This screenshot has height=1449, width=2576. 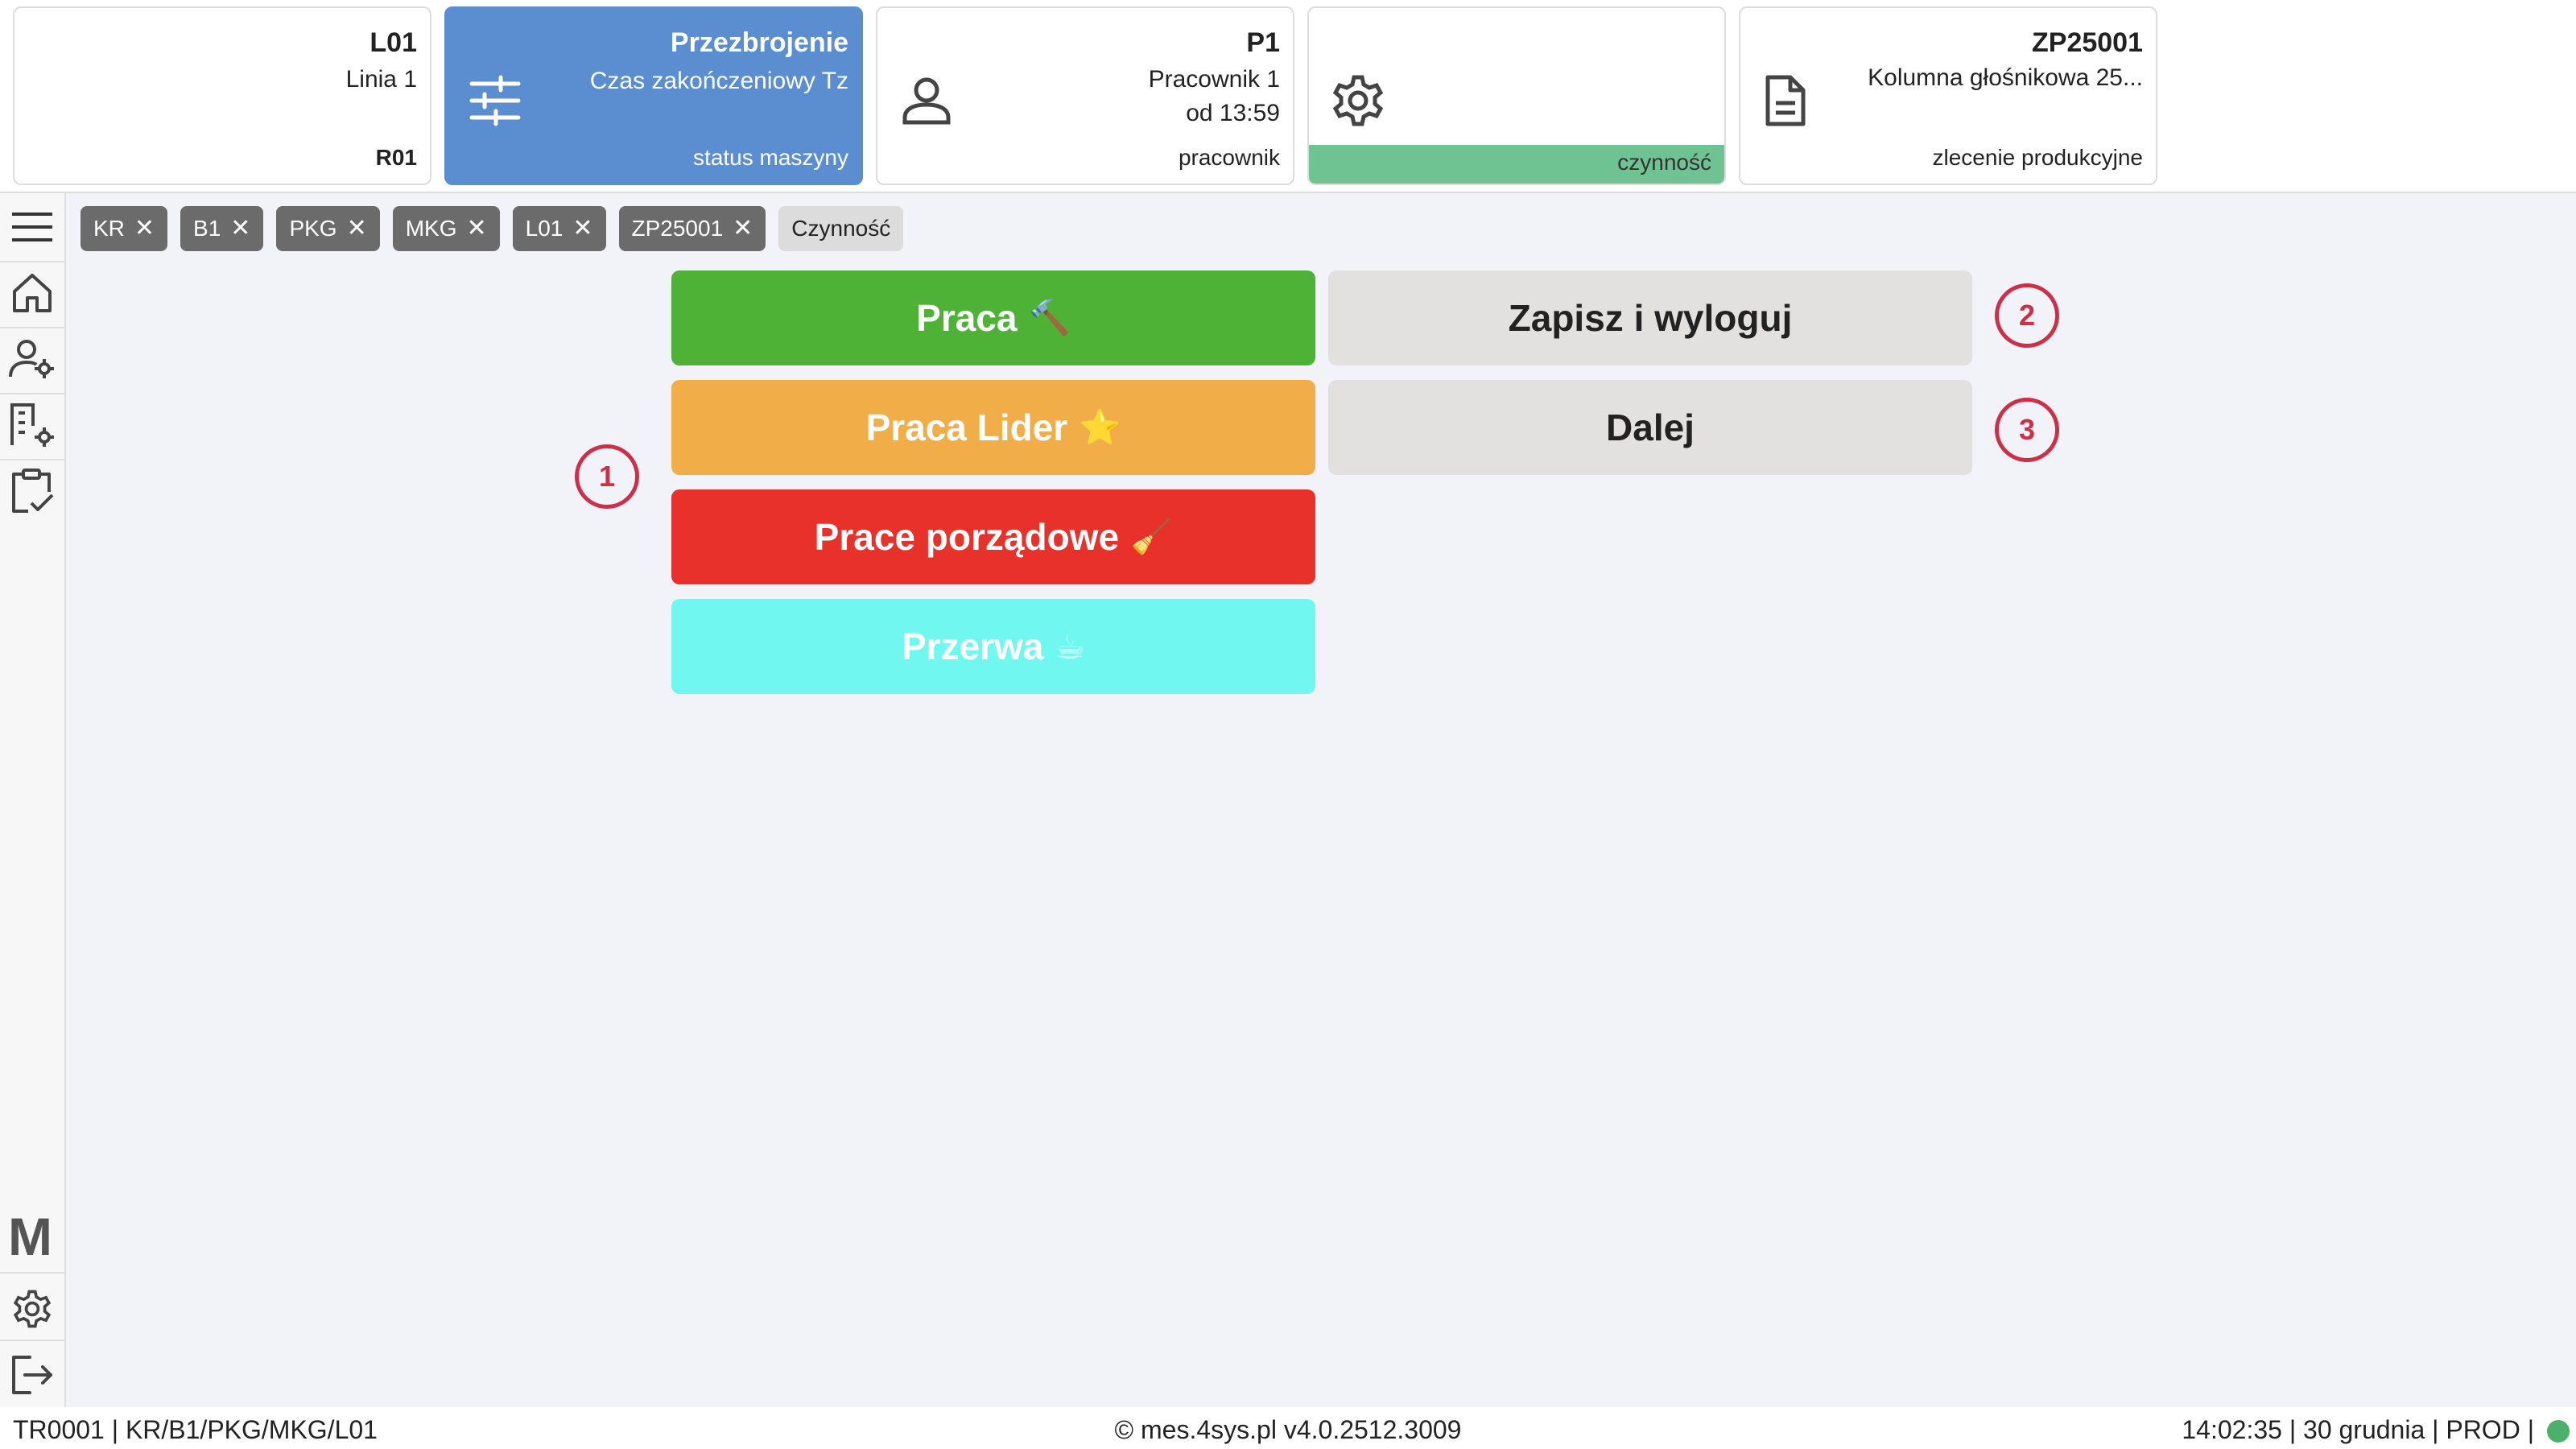 I want to click on logout-icon, so click(x=32, y=1375).